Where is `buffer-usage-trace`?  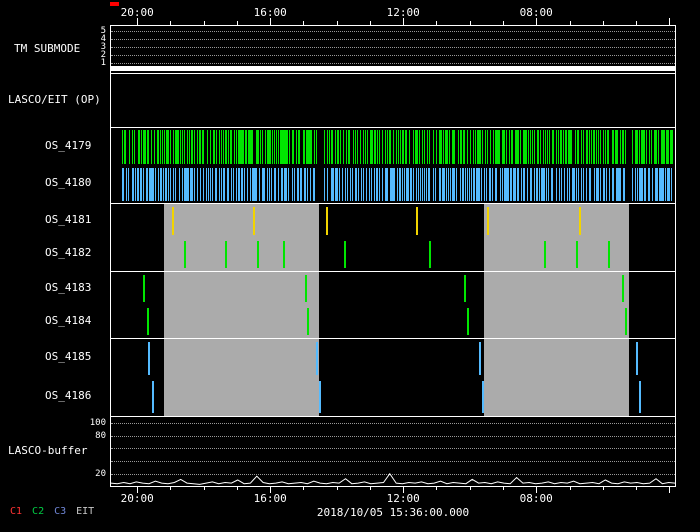 buffer-usage-trace is located at coordinates (393, 478).